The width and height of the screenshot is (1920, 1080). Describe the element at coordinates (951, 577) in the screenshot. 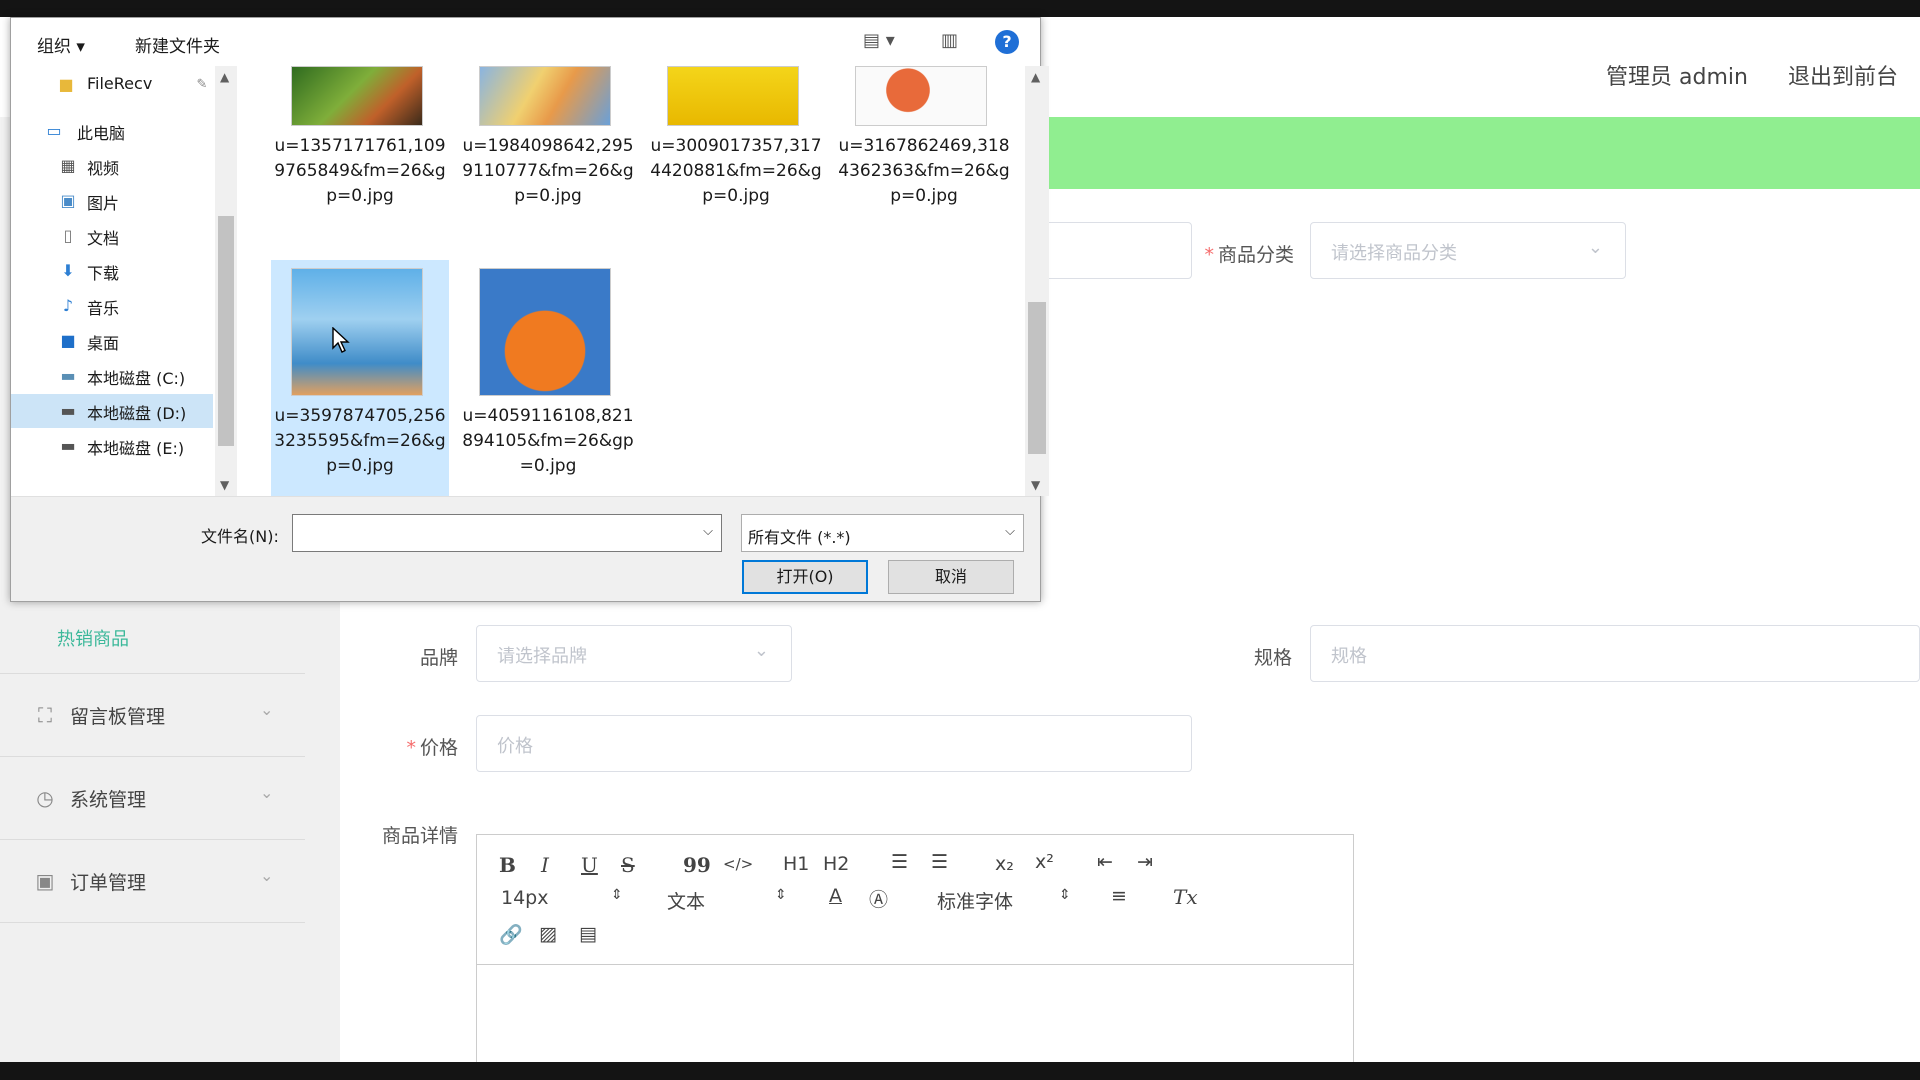

I see `cancel-button: 取消` at that location.